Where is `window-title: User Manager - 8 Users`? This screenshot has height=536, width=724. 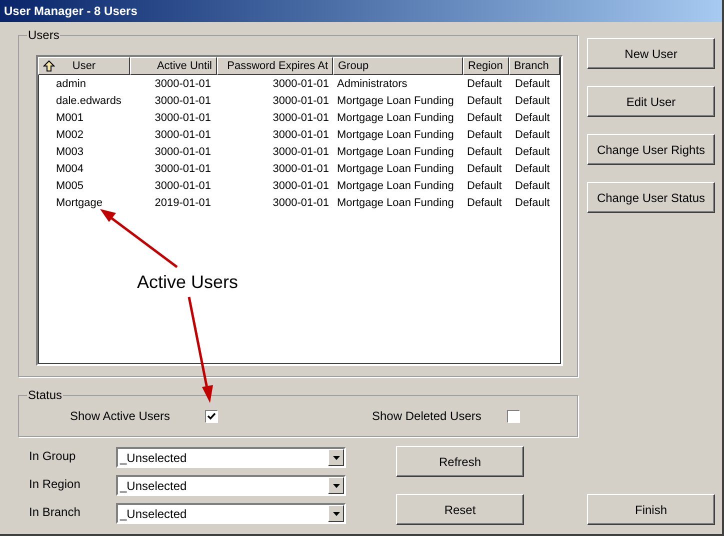 window-title: User Manager - 8 Users is located at coordinates (71, 11).